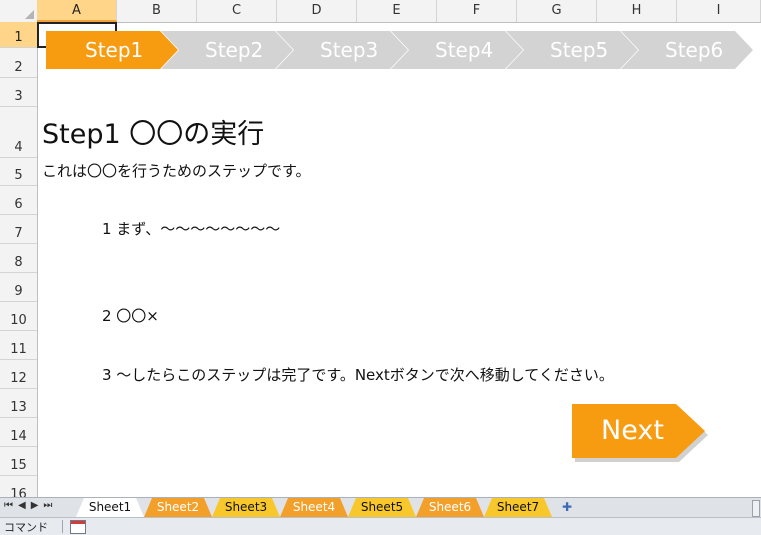  What do you see at coordinates (579, 50) in the screenshot?
I see `step-5-label: Step5` at bounding box center [579, 50].